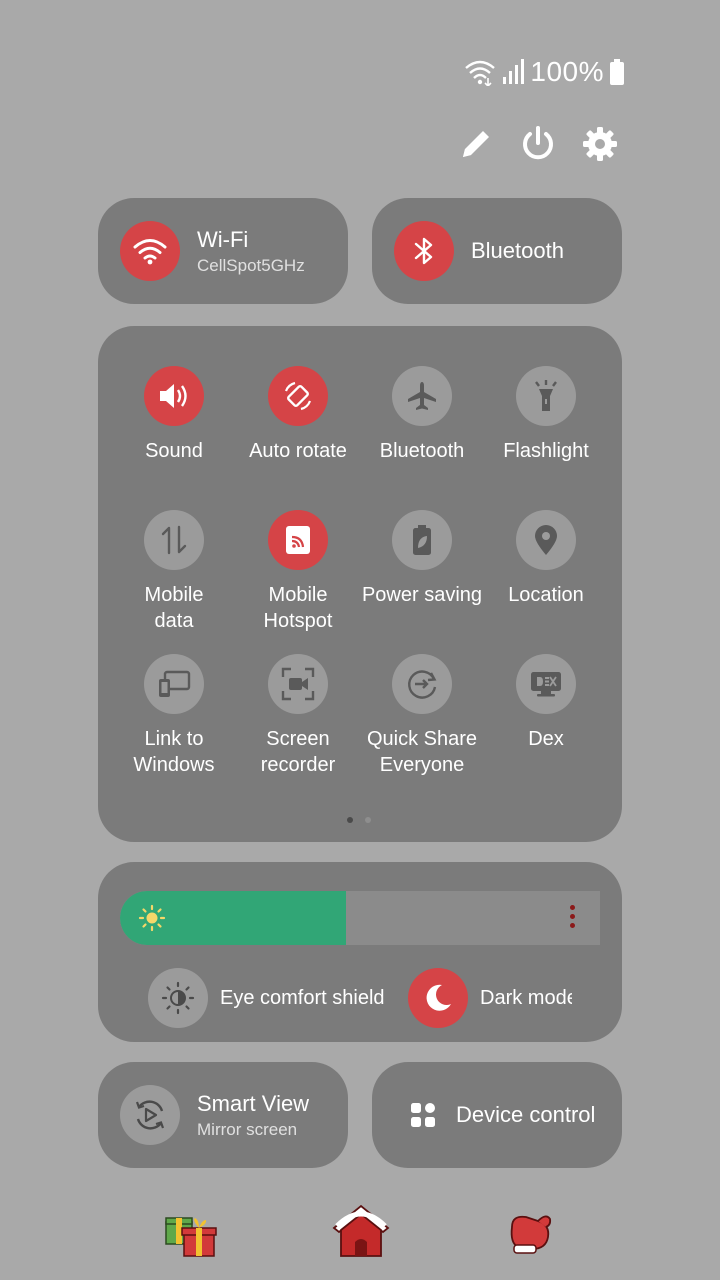  I want to click on dark-mode-label: Dark mode, so click(526, 997).